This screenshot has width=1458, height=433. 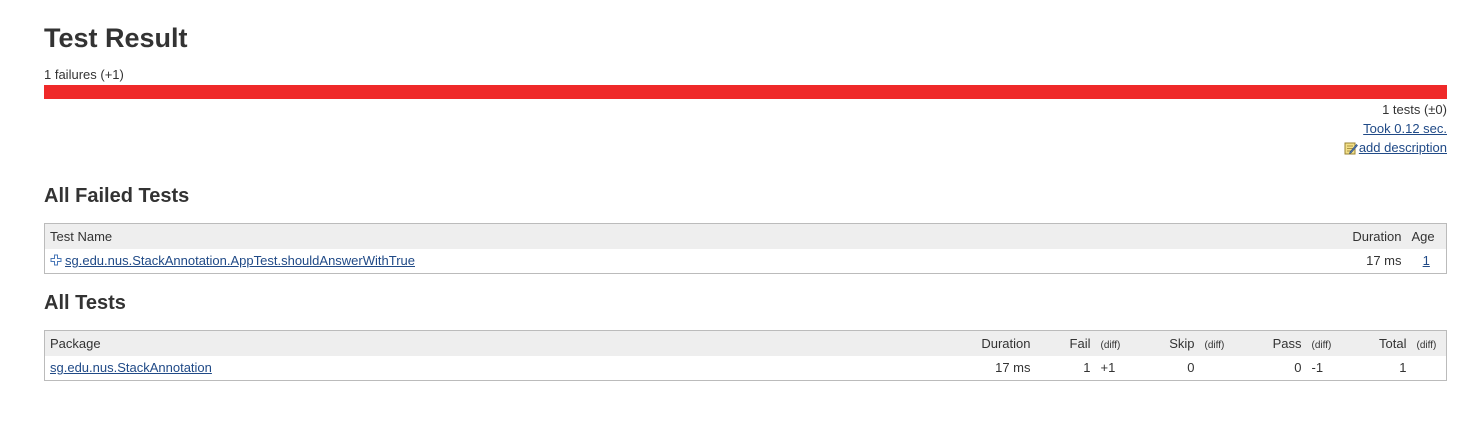 I want to click on col-skip-diff: (diff), so click(x=1215, y=345).